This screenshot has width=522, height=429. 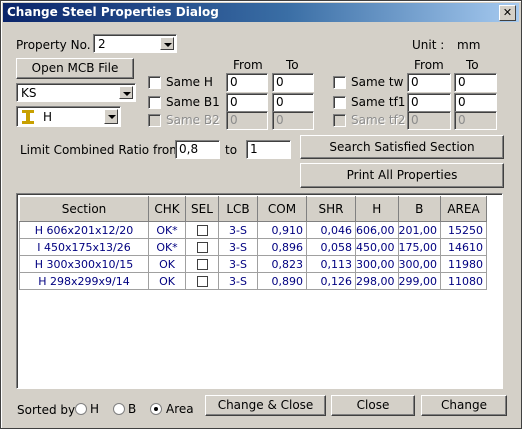 What do you see at coordinates (419, 209) in the screenshot?
I see `col-b: B` at bounding box center [419, 209].